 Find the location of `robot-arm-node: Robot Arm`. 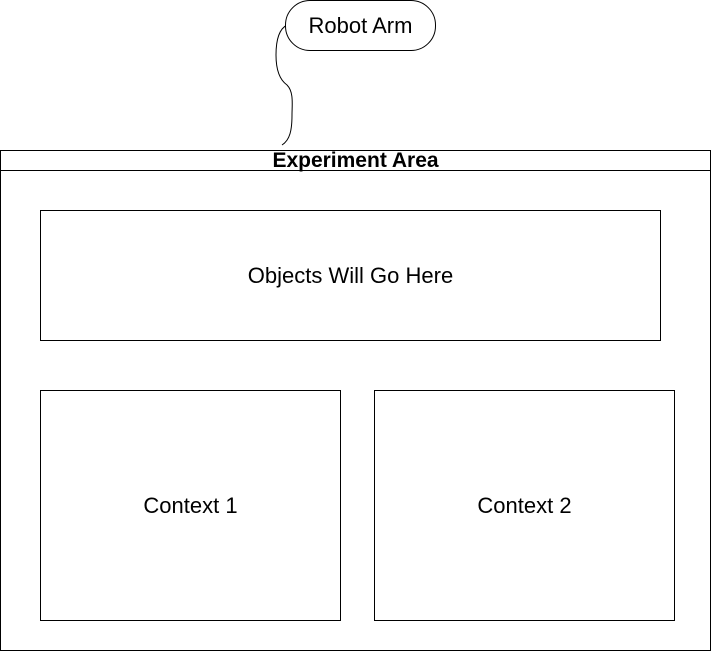

robot-arm-node: Robot Arm is located at coordinates (360, 25).